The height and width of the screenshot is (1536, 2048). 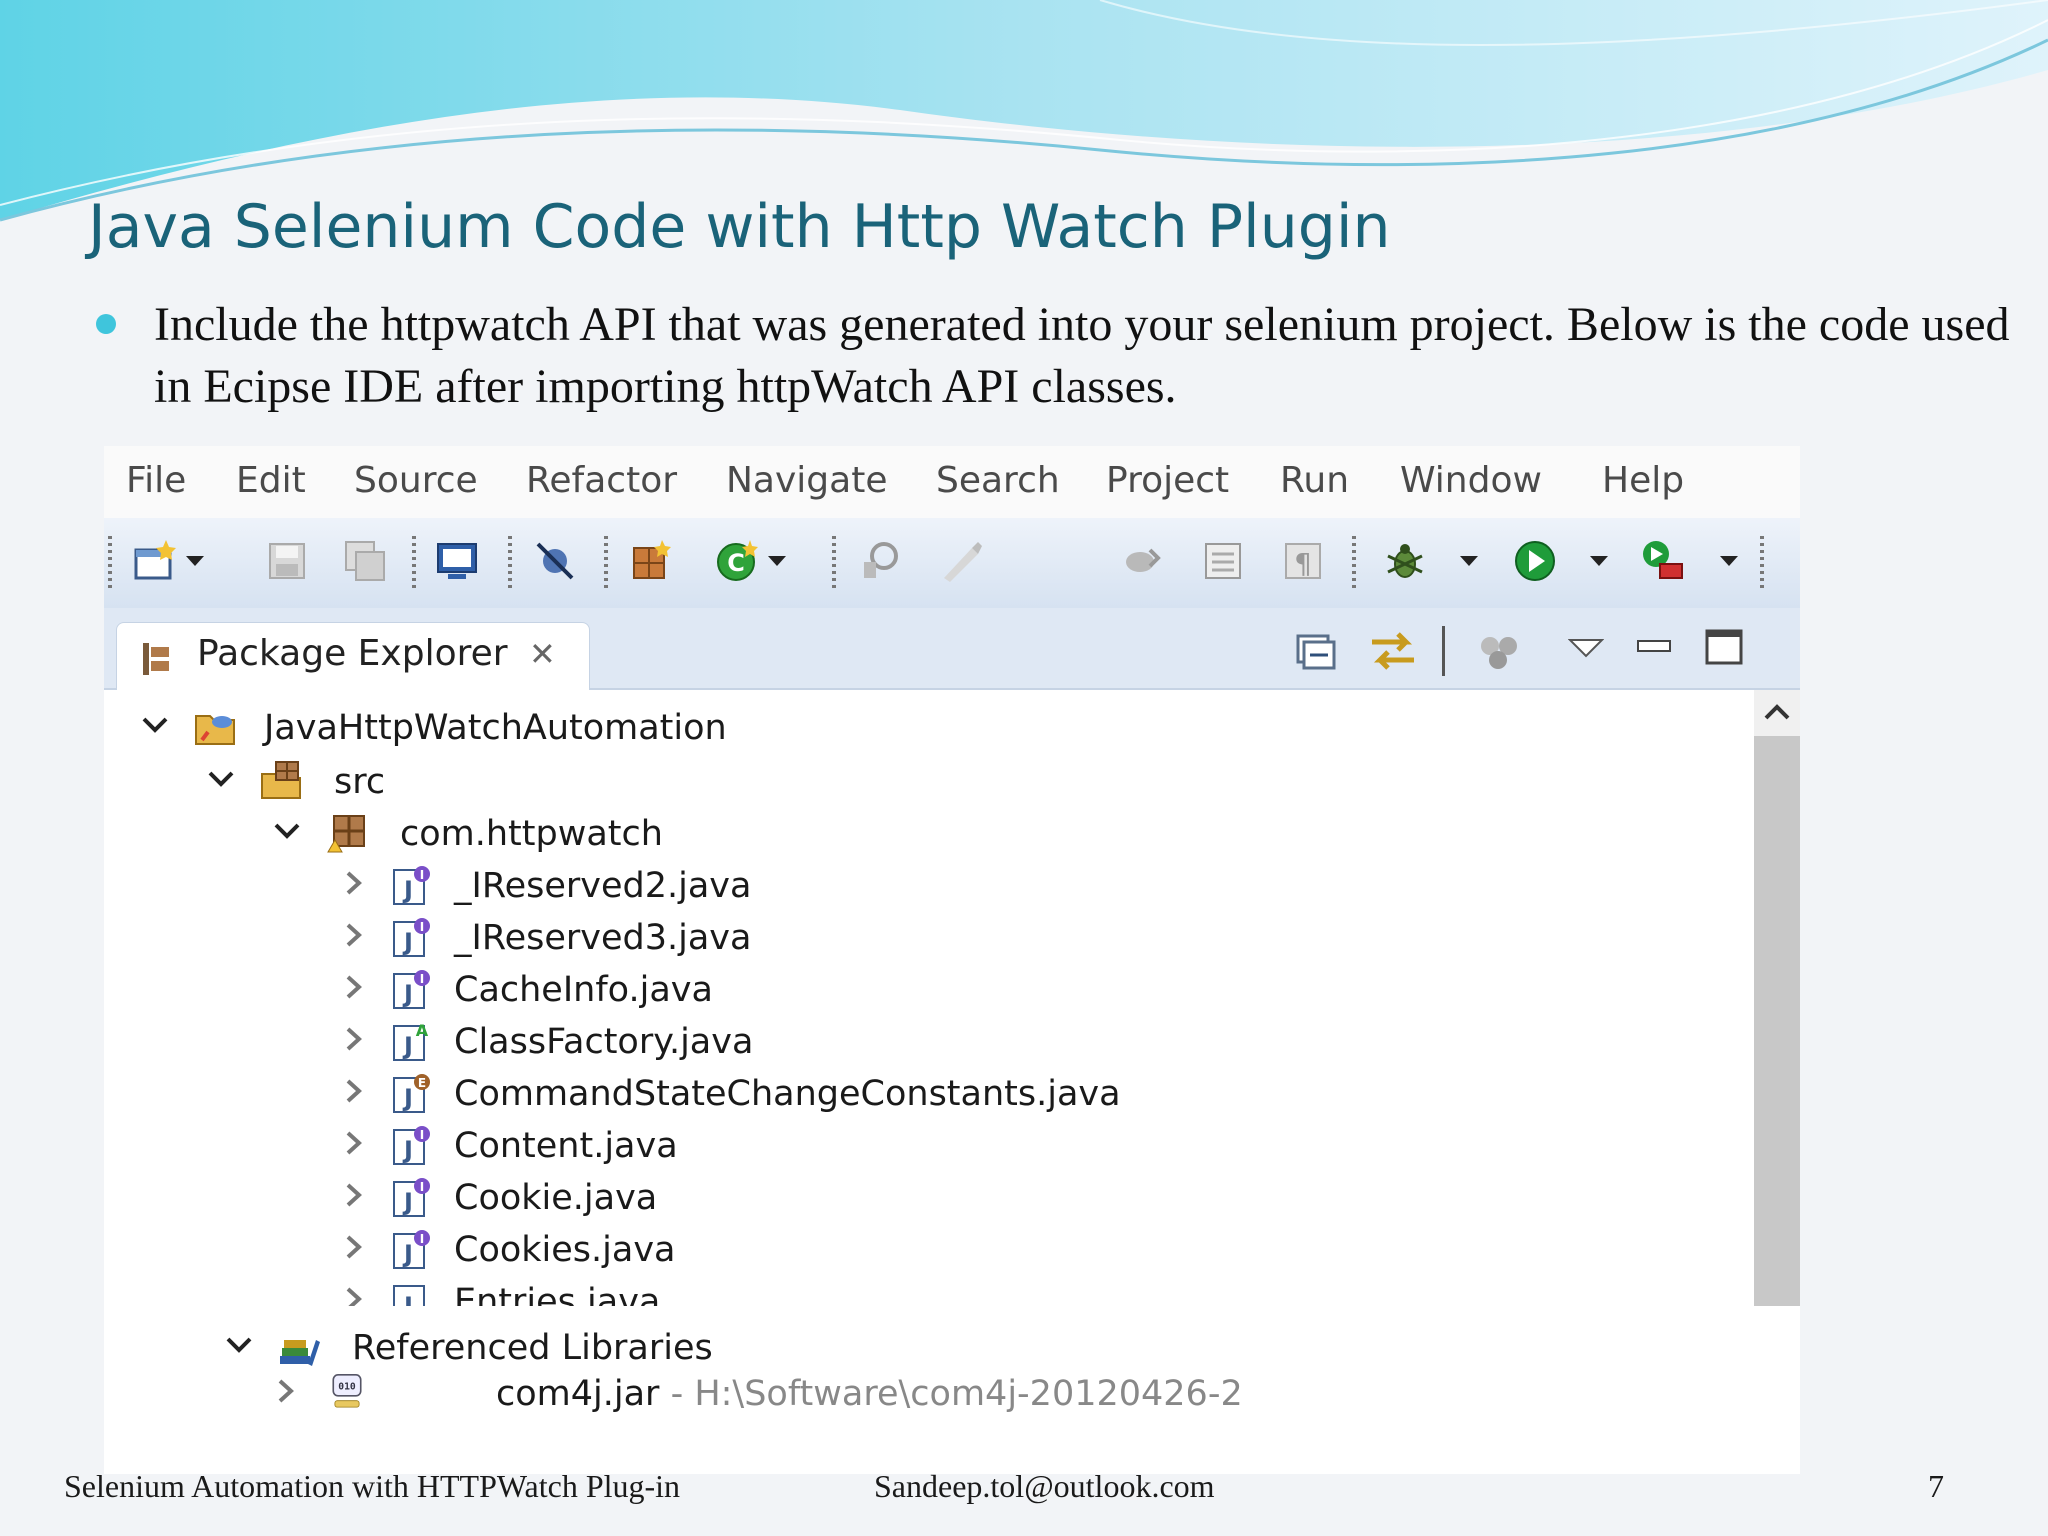 What do you see at coordinates (879, 561) in the screenshot?
I see `open-type-icon` at bounding box center [879, 561].